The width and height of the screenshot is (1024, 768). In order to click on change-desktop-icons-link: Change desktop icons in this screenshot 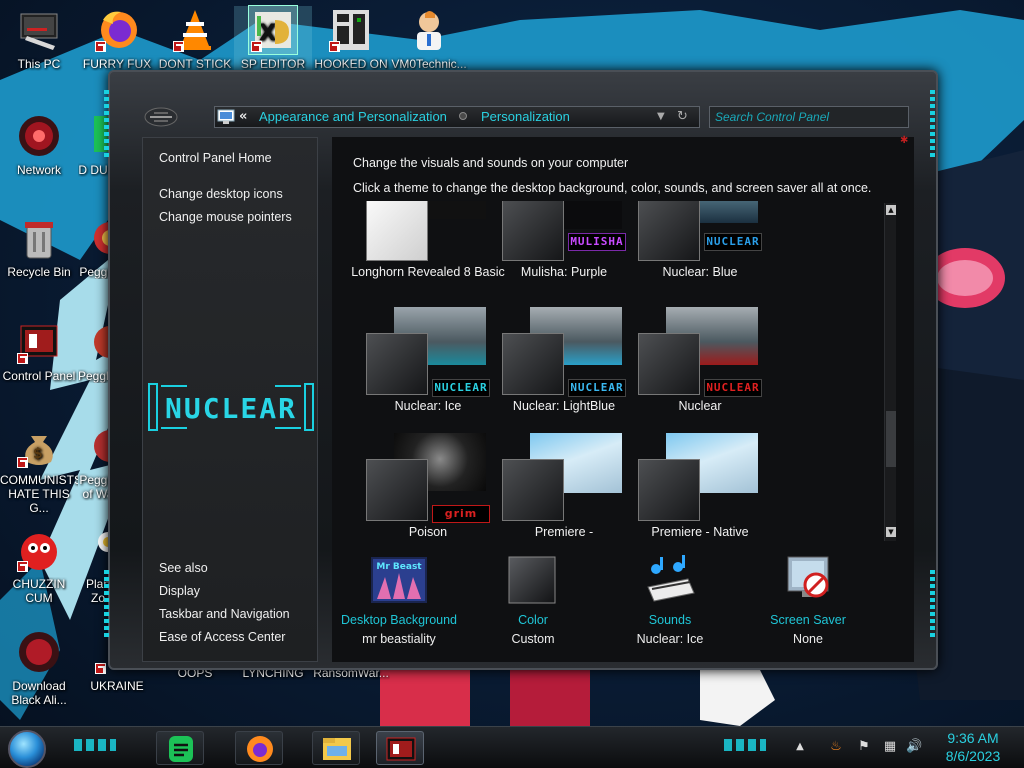, I will do `click(221, 194)`.